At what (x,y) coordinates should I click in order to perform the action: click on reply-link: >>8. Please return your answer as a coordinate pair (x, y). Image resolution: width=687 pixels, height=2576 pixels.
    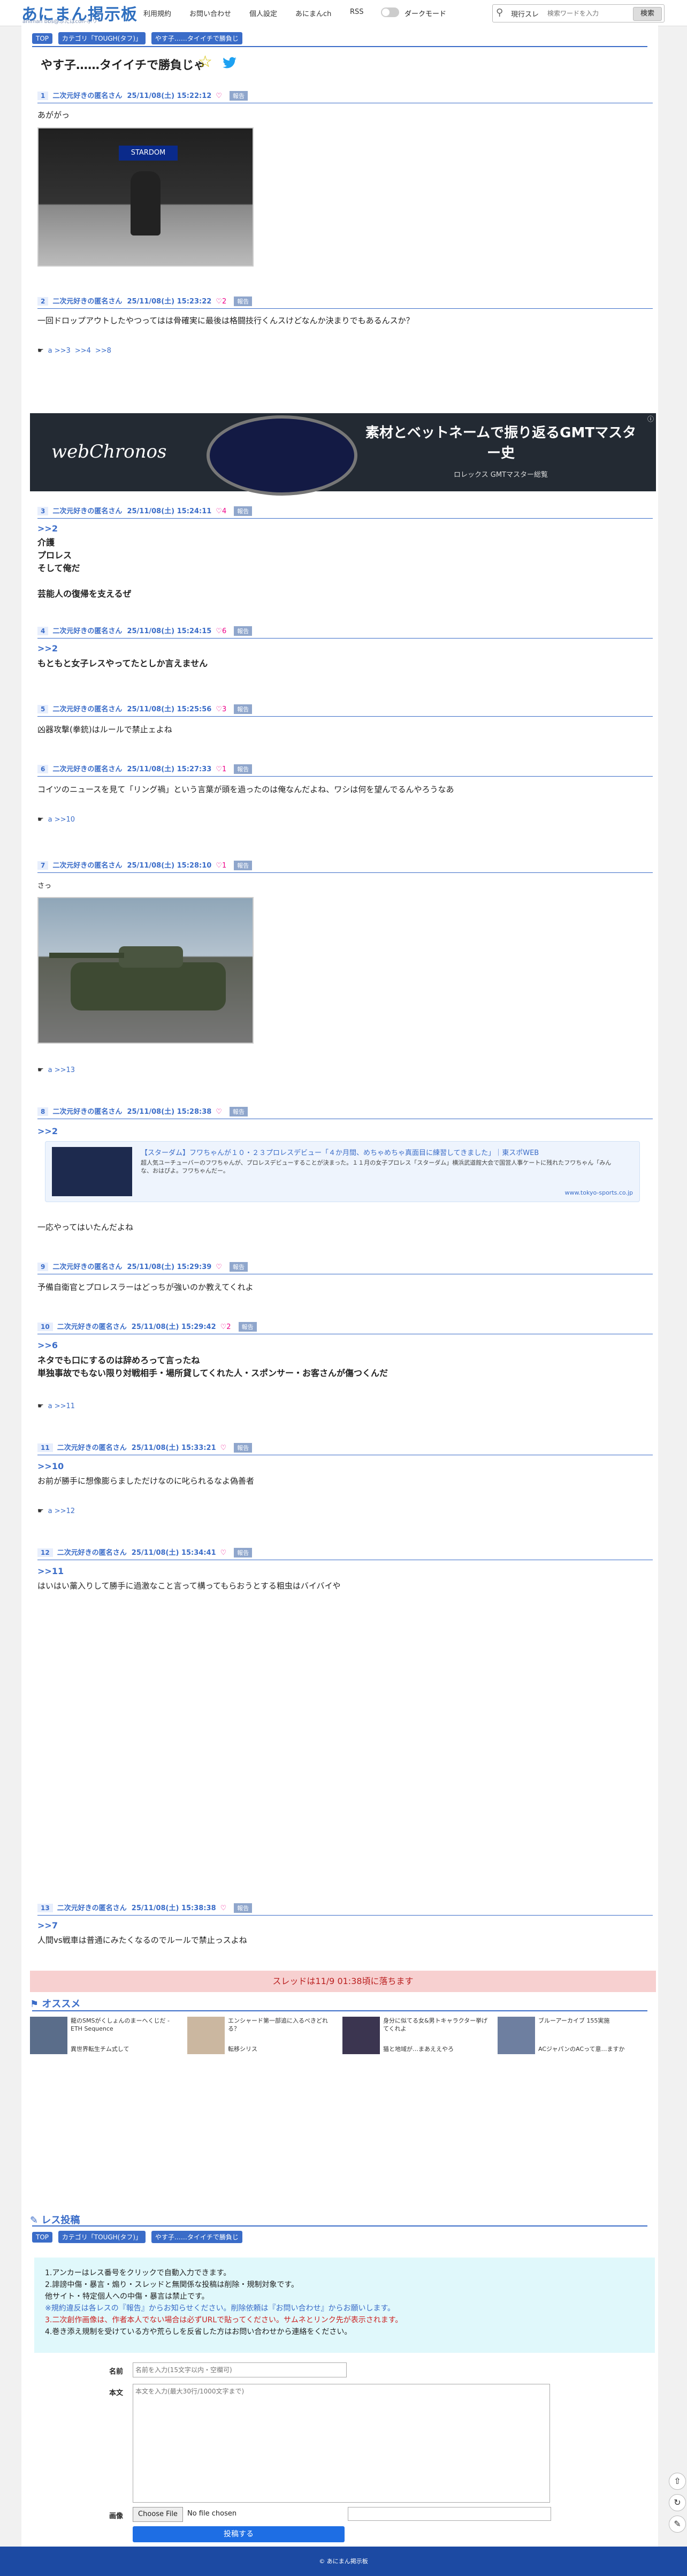
    Looking at the image, I should click on (103, 351).